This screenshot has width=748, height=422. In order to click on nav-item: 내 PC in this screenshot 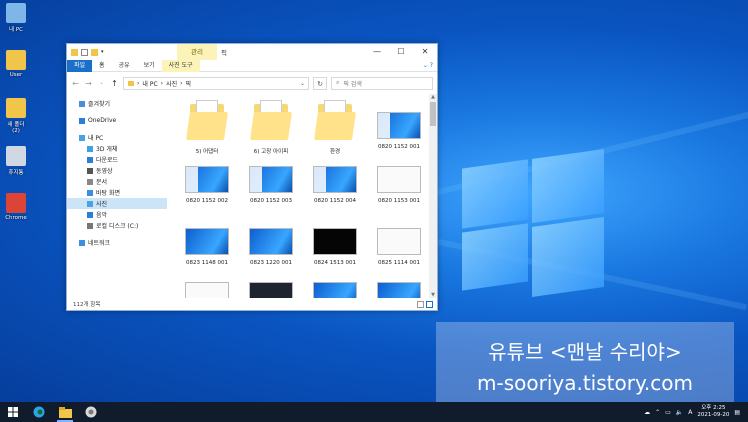, I will do `click(117, 137)`.